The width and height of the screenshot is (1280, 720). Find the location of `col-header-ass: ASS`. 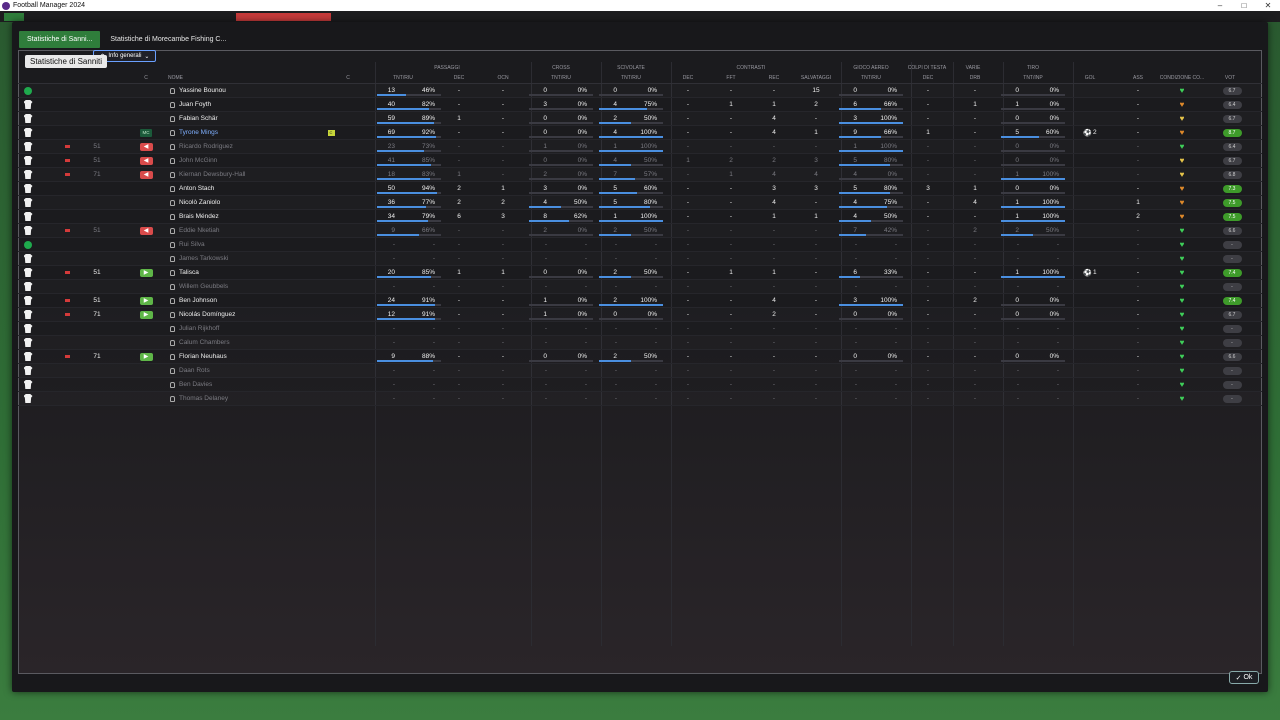

col-header-ass: ASS is located at coordinates (1138, 78).